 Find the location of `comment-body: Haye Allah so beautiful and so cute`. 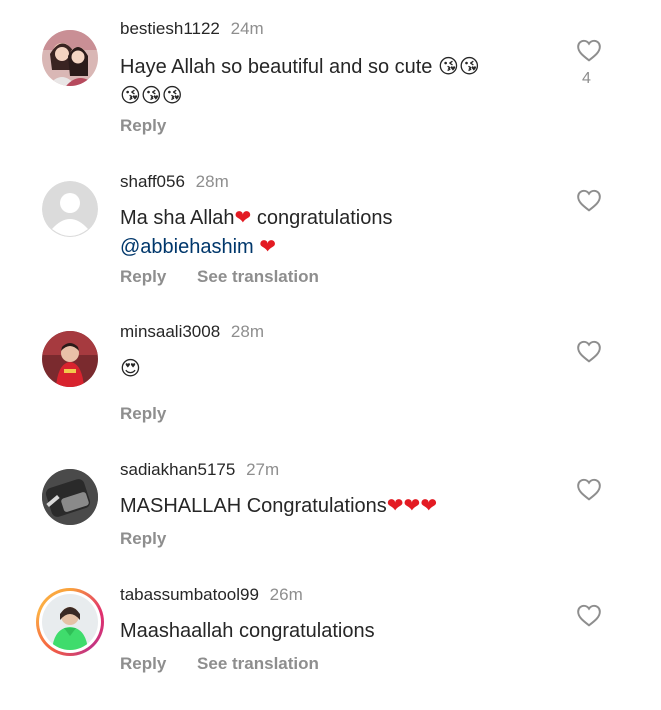

comment-body: Haye Allah so beautiful and so cute is located at coordinates (279, 67).